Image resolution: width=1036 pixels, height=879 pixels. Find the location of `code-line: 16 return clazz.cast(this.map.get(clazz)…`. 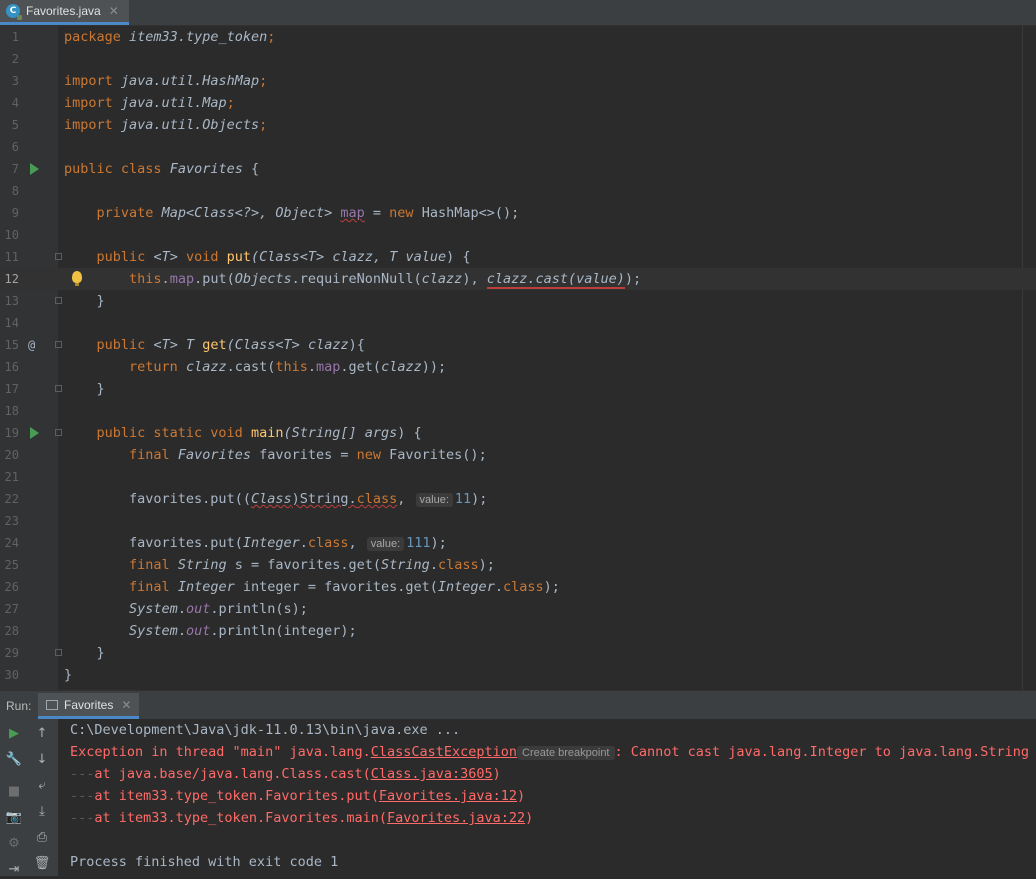

code-line: 16 return clazz.cast(this.map.get(clazz)… is located at coordinates (518, 367).